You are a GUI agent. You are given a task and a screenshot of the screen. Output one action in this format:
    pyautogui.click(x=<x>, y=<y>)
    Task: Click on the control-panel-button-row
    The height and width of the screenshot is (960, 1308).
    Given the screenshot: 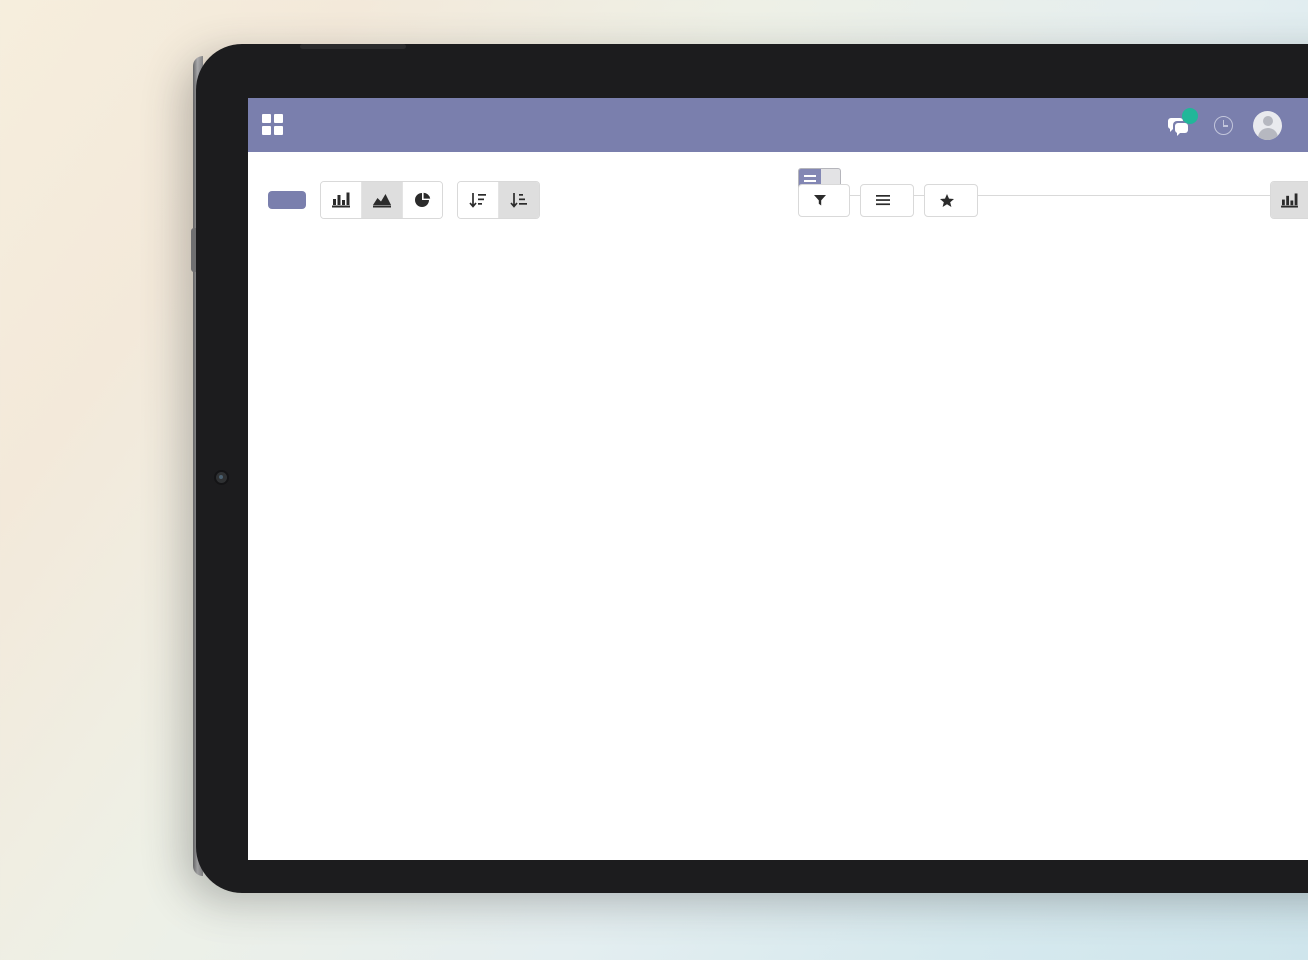 What is the action you would take?
    pyautogui.click(x=778, y=201)
    